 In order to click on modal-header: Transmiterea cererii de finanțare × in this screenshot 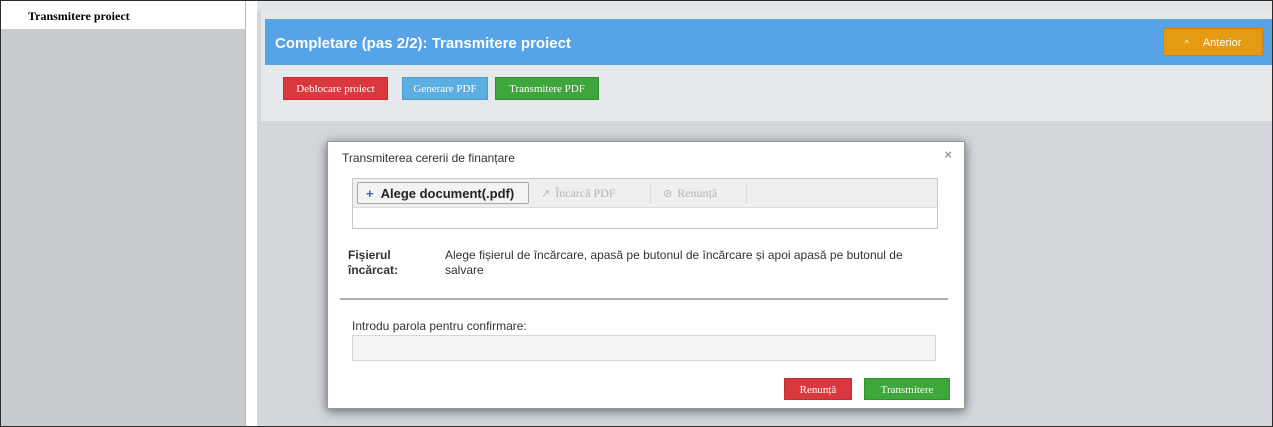, I will do `click(646, 157)`.